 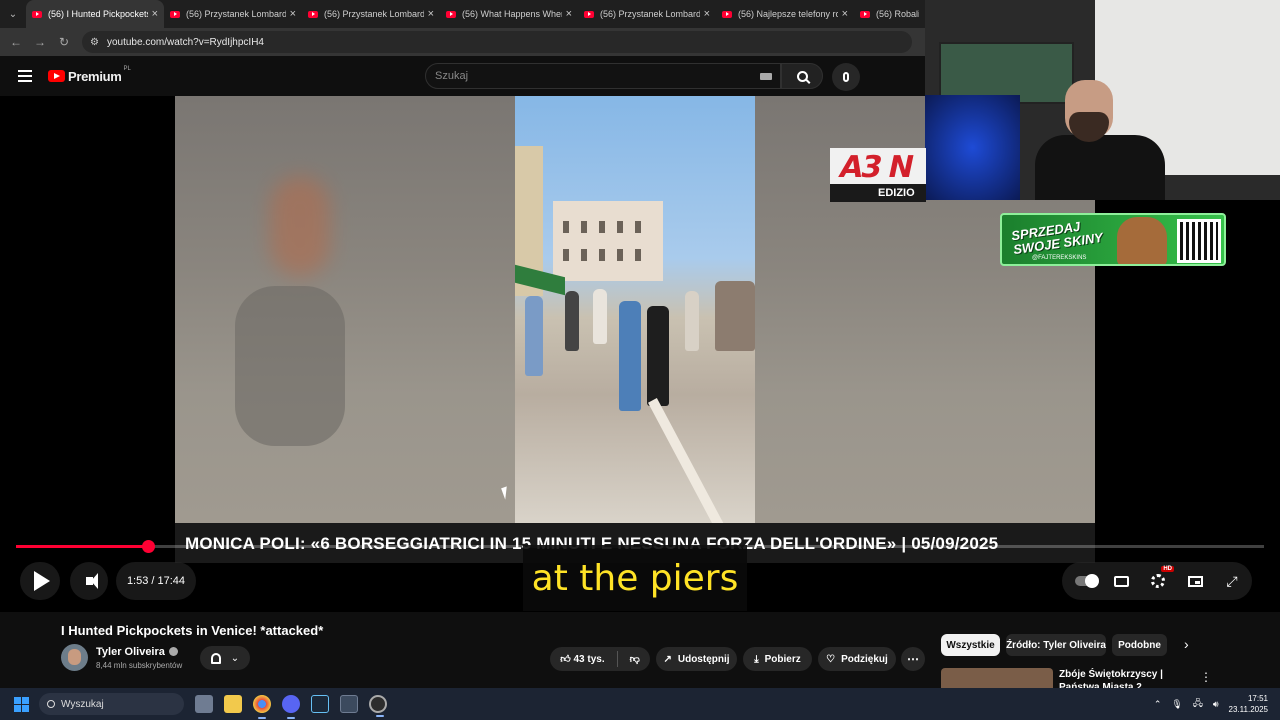 I want to click on tab-label: (56) Najlepsze telefony ro, so click(x=788, y=14).